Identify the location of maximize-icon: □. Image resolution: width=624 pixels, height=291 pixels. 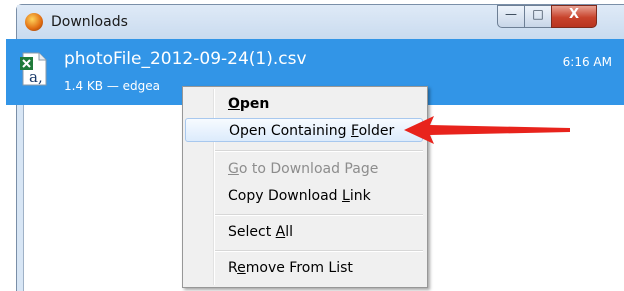
(538, 14).